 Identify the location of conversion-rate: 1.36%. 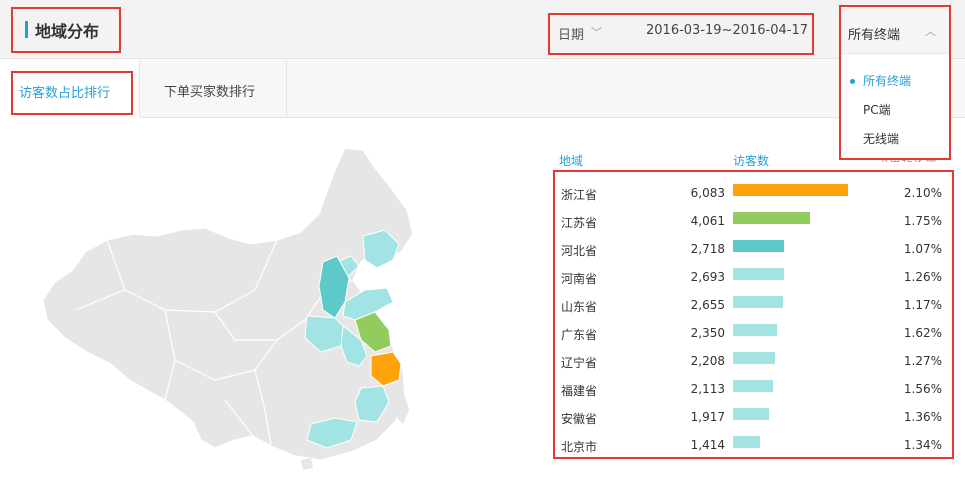
(922, 417).